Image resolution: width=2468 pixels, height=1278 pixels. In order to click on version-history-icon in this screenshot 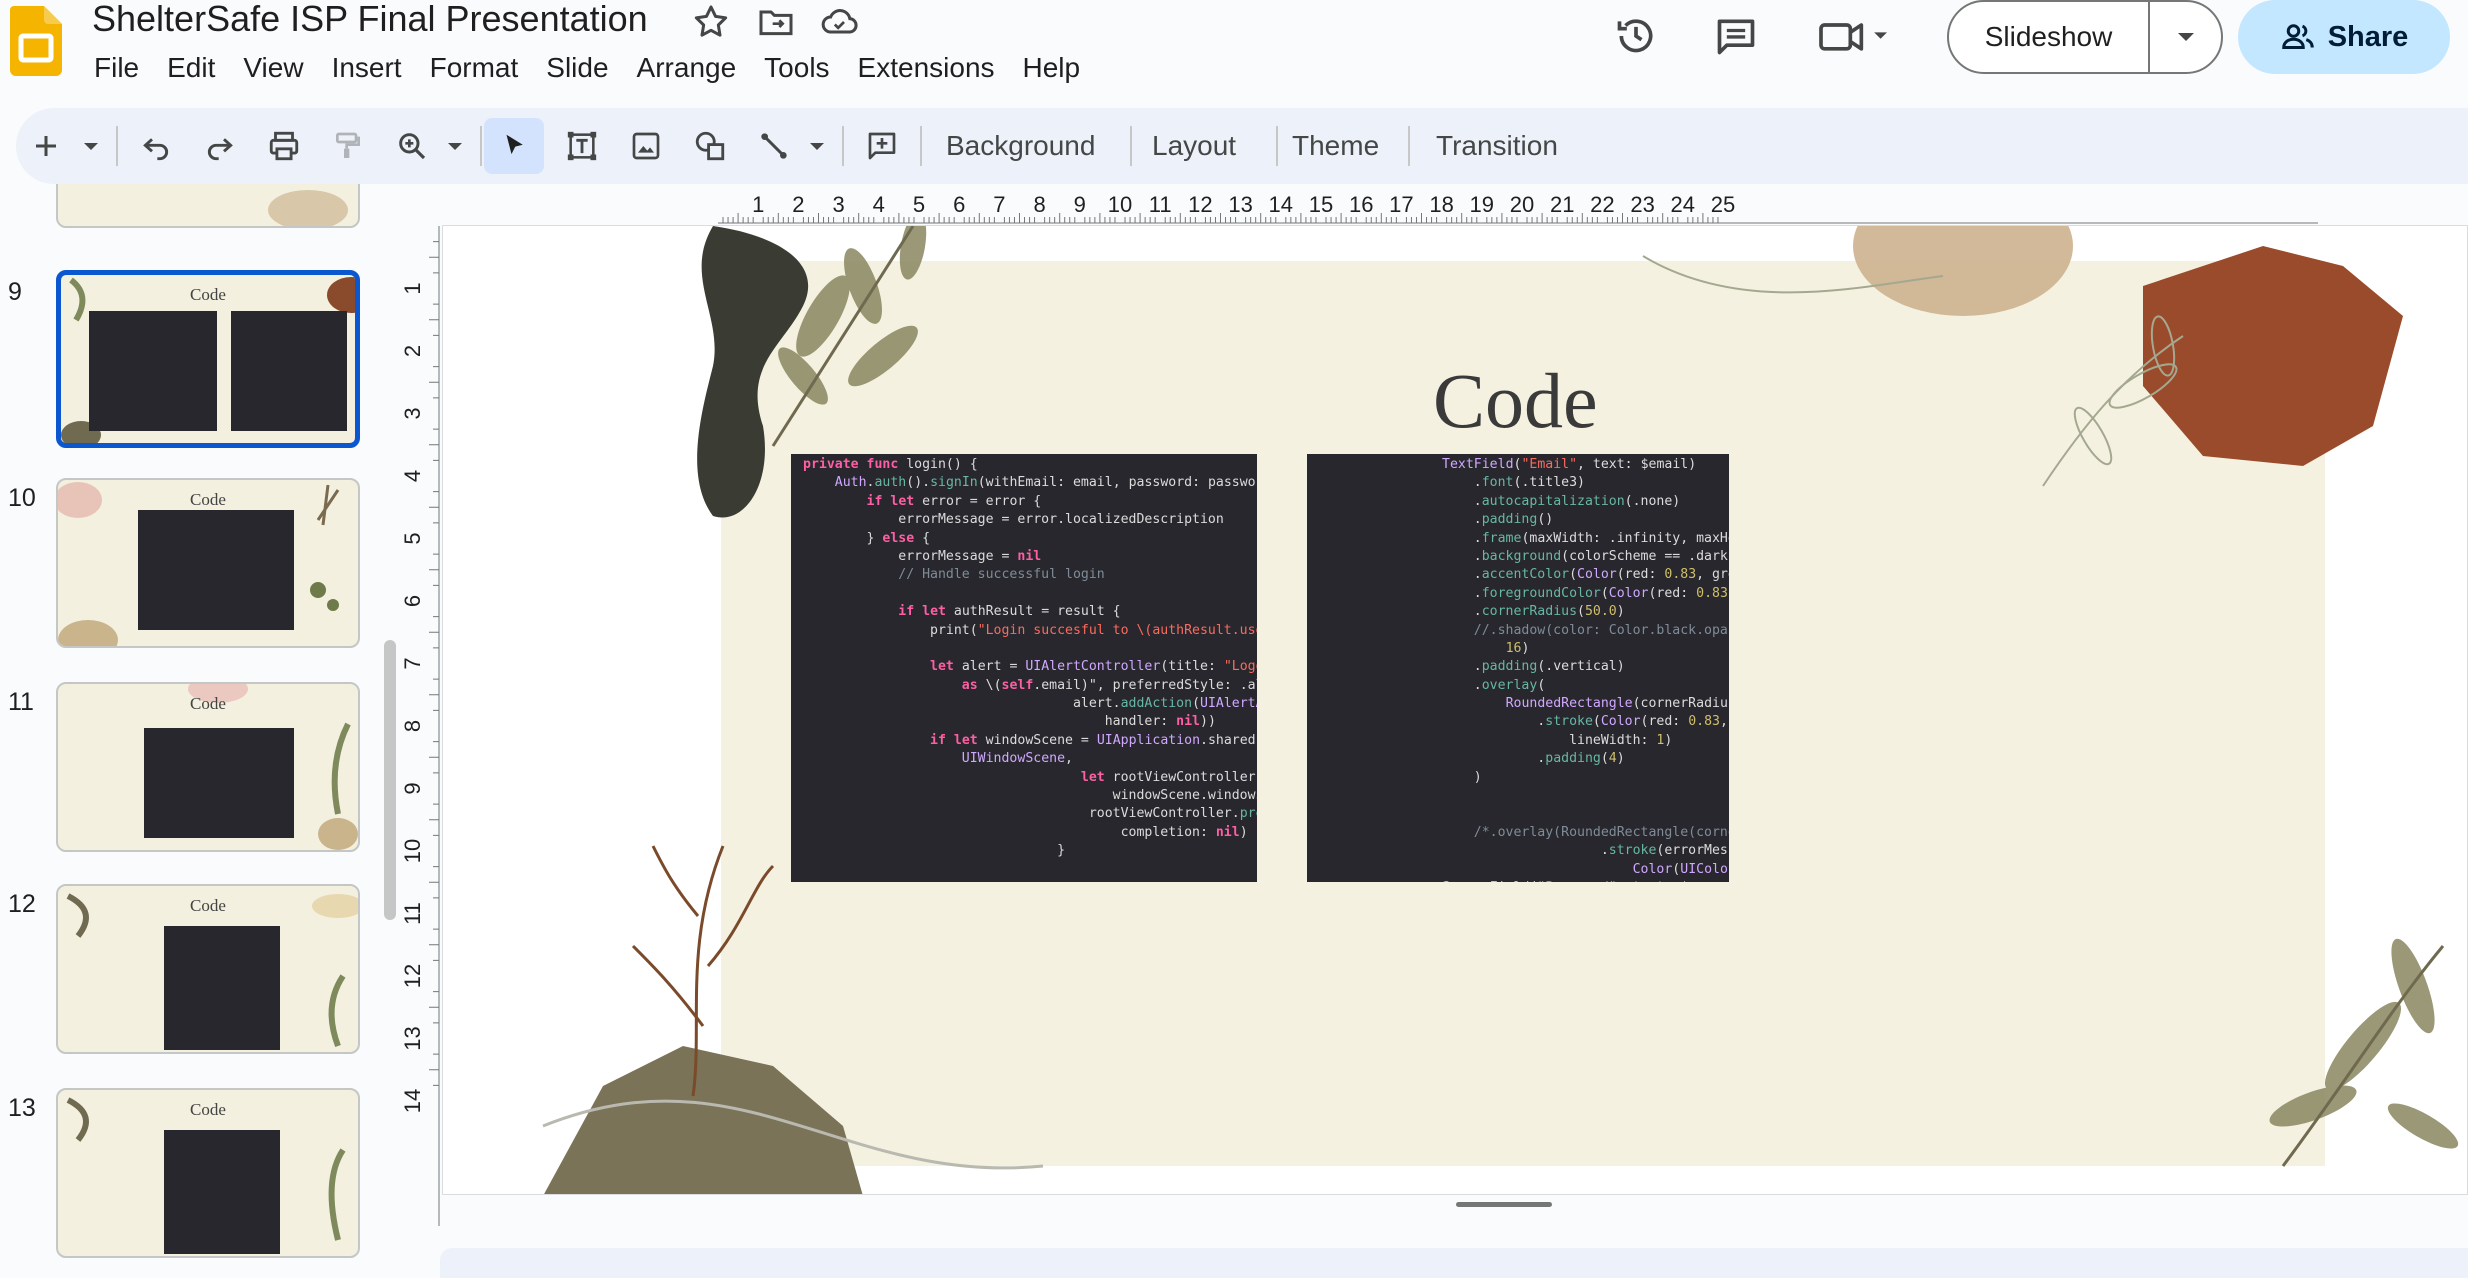, I will do `click(1636, 36)`.